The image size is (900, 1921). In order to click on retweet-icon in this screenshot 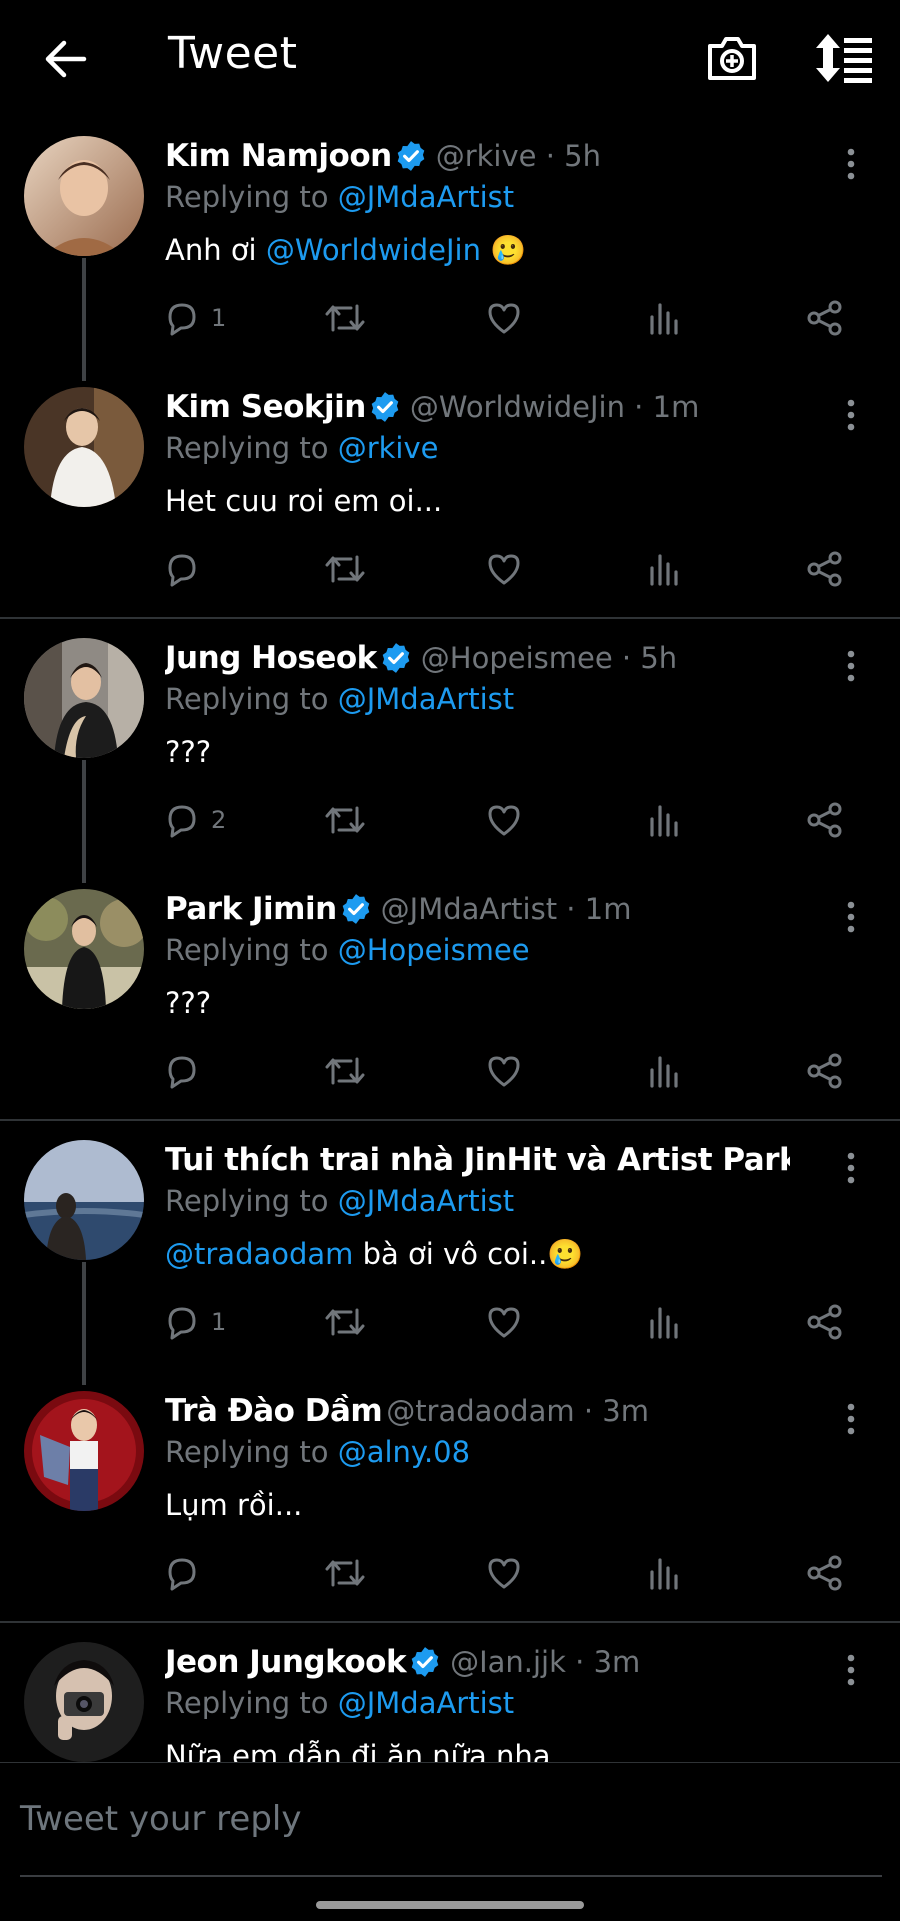, I will do `click(345, 820)`.